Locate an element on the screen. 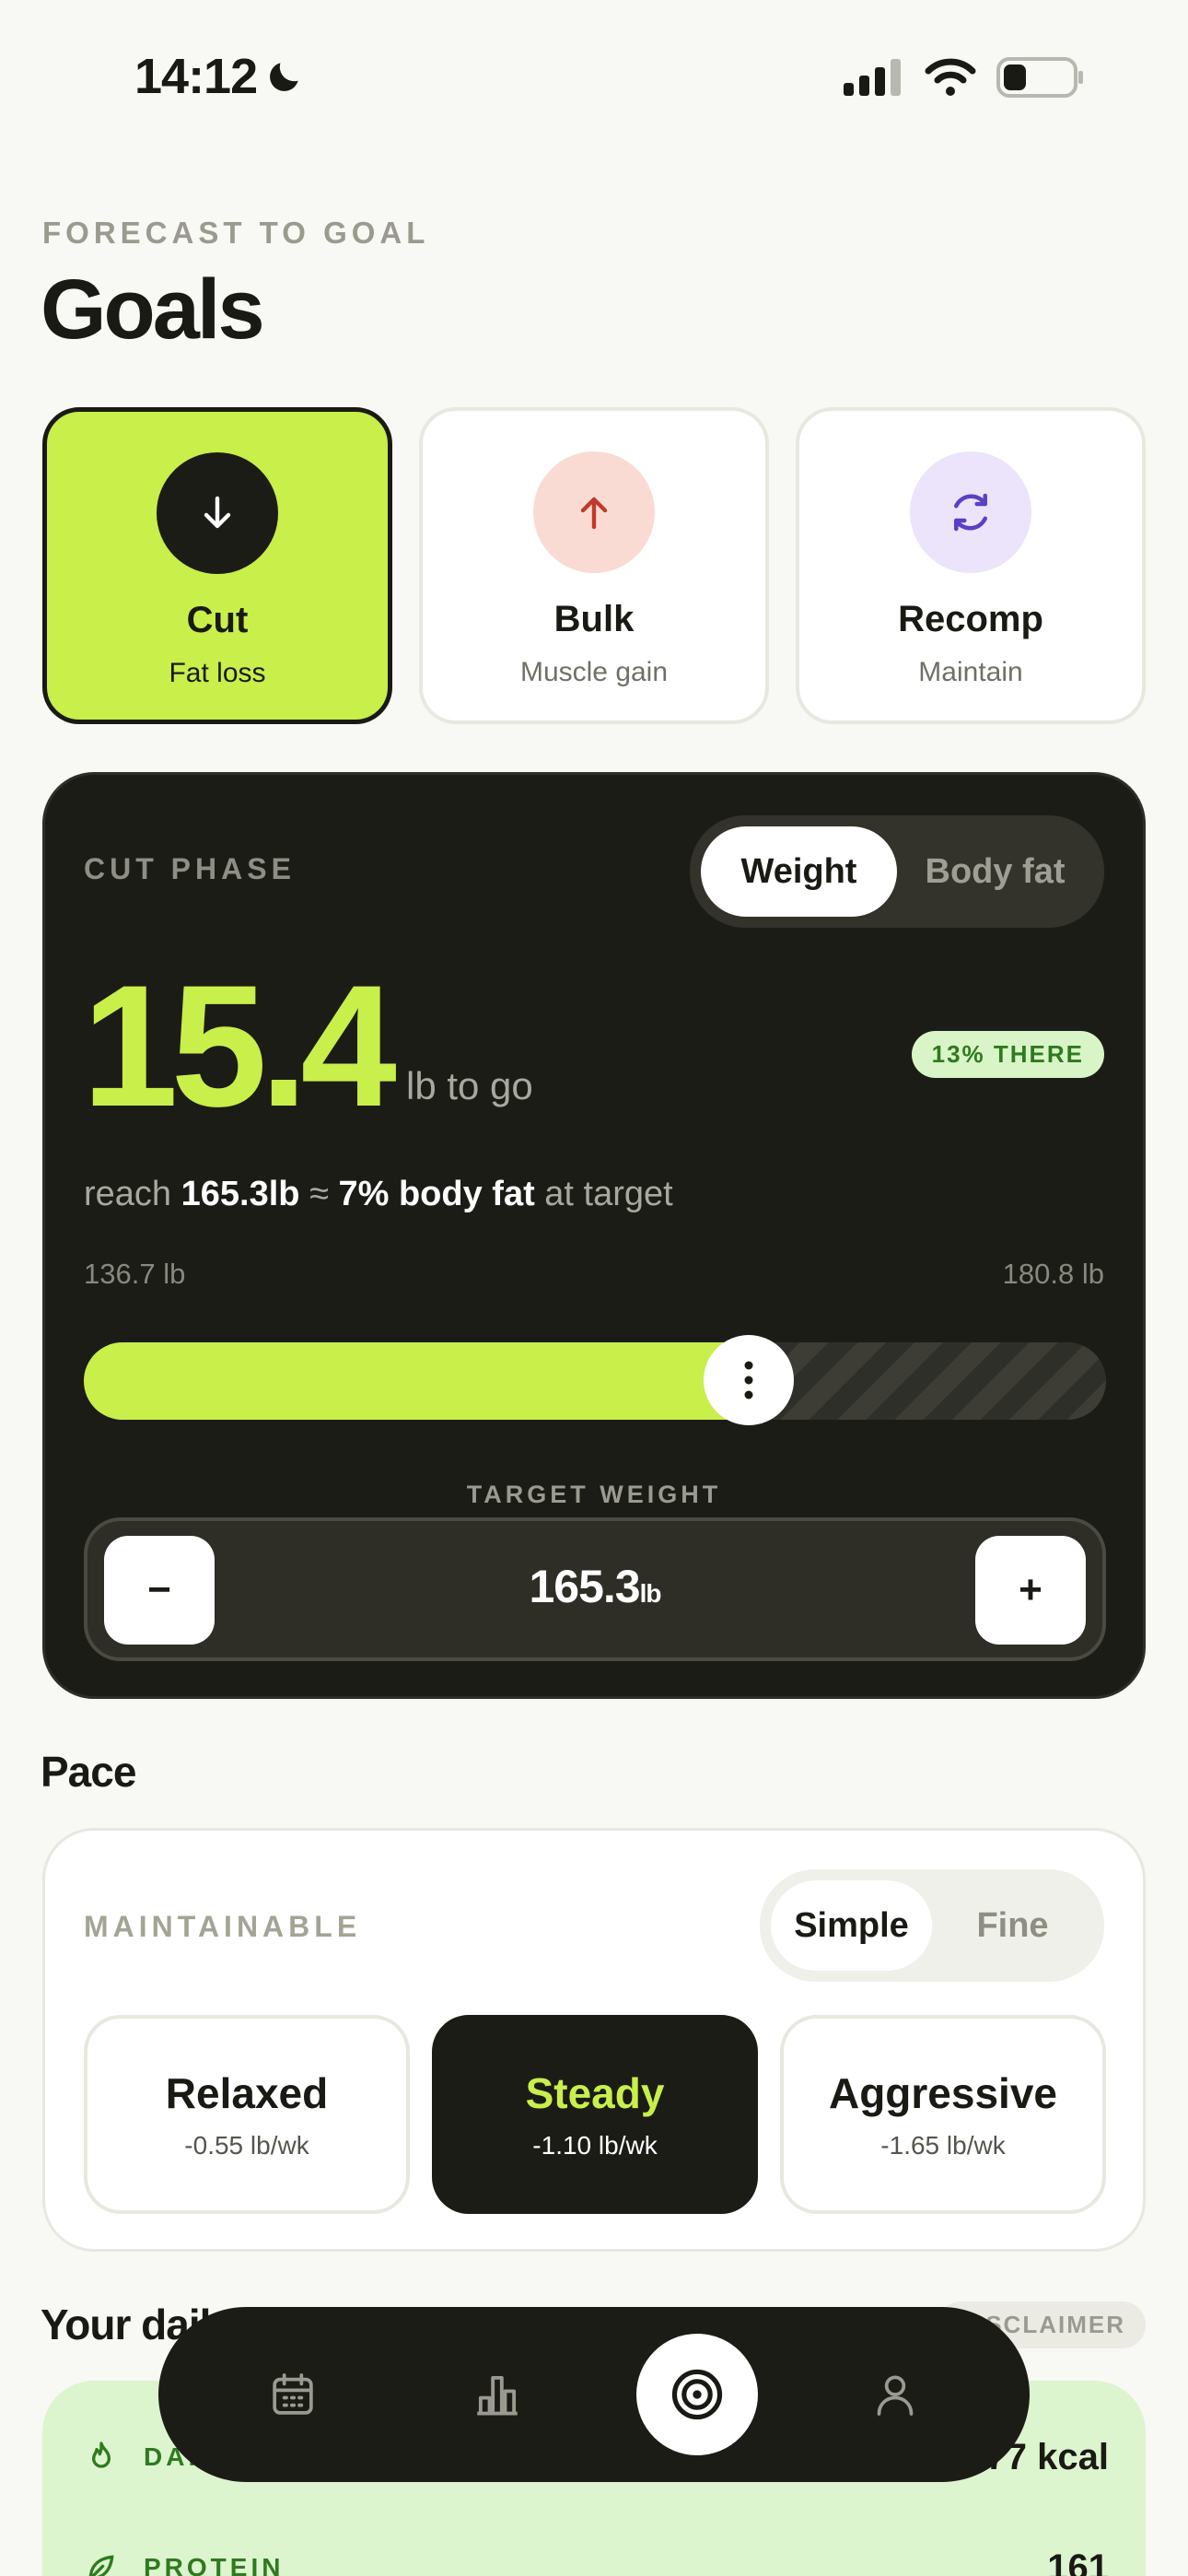 The width and height of the screenshot is (1188, 2576). target-slider is located at coordinates (595, 1380).